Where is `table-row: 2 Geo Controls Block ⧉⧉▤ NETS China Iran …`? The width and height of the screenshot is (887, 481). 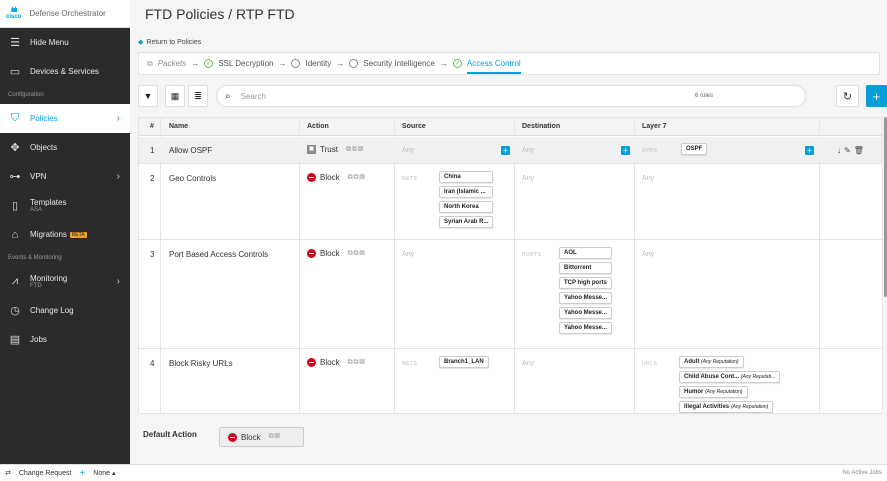
table-row: 2 Geo Controls Block ⧉⧉▤ NETS China Iran … is located at coordinates (510, 202).